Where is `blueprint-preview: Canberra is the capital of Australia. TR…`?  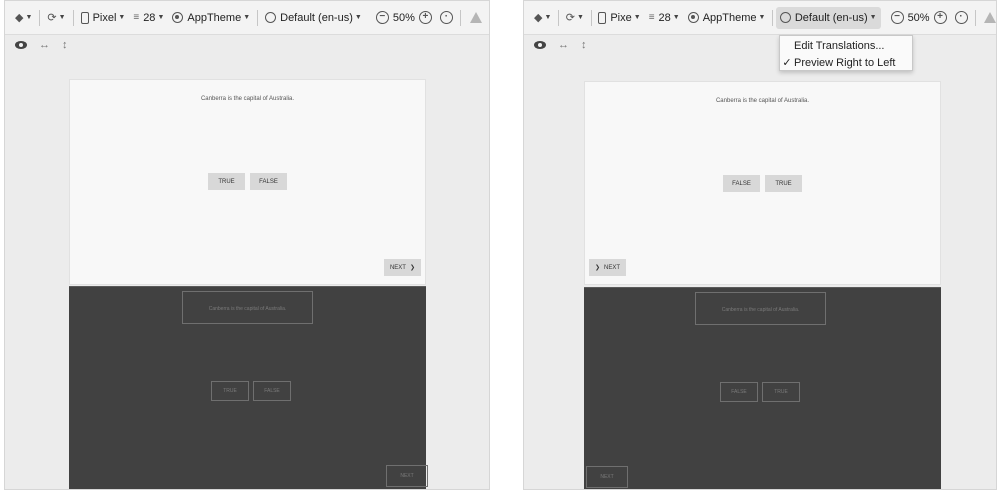 blueprint-preview: Canberra is the capital of Australia. TR… is located at coordinates (248, 387).